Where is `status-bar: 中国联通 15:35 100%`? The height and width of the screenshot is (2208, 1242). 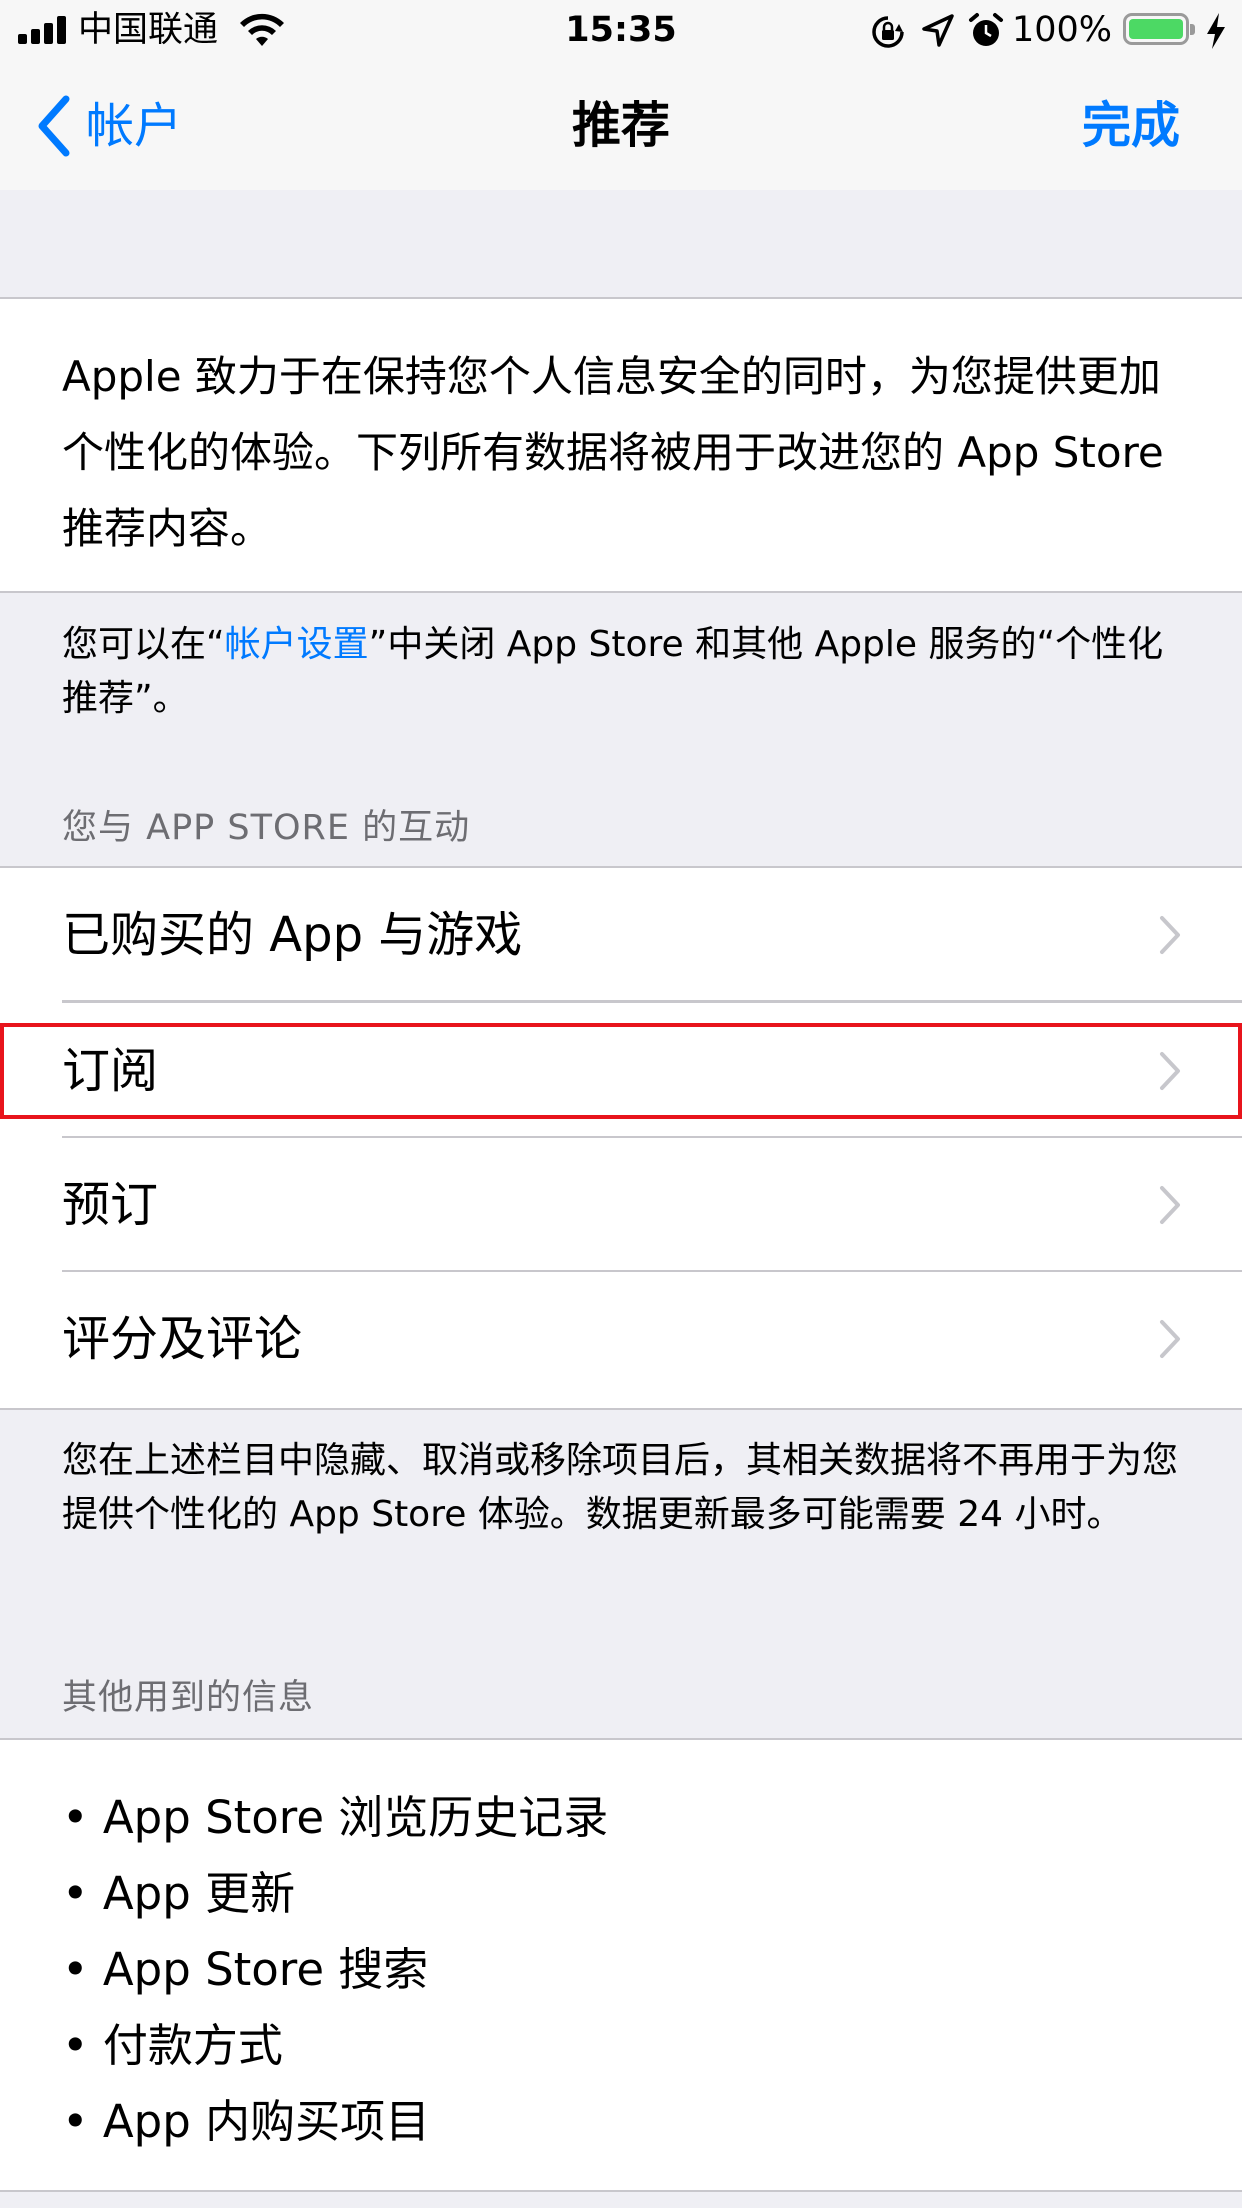
status-bar: 中国联通 15:35 100% is located at coordinates (621, 30).